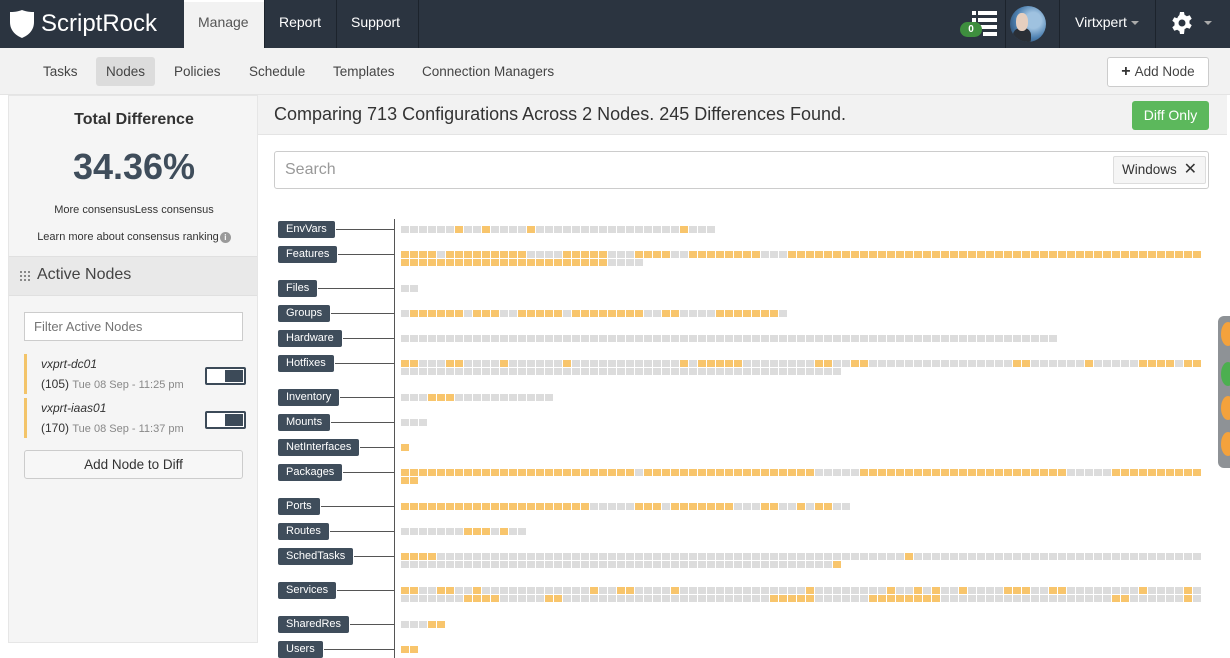 The image size is (1230, 658). I want to click on category-label: Ports, so click(299, 506).